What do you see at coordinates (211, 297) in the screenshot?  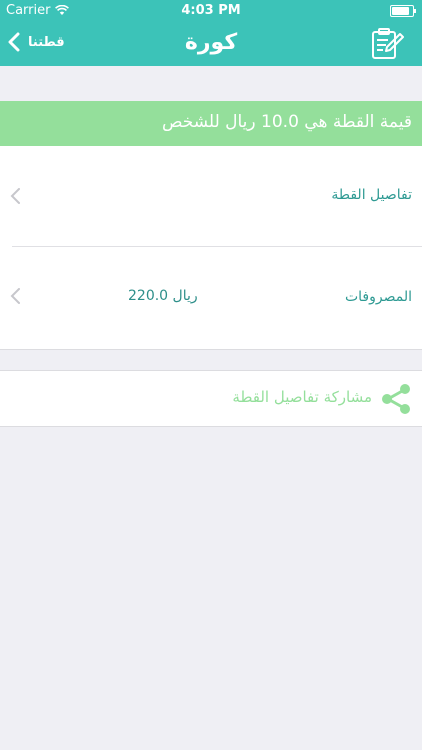 I see `expenses-row: المصروفات 220.0 ريال` at bounding box center [211, 297].